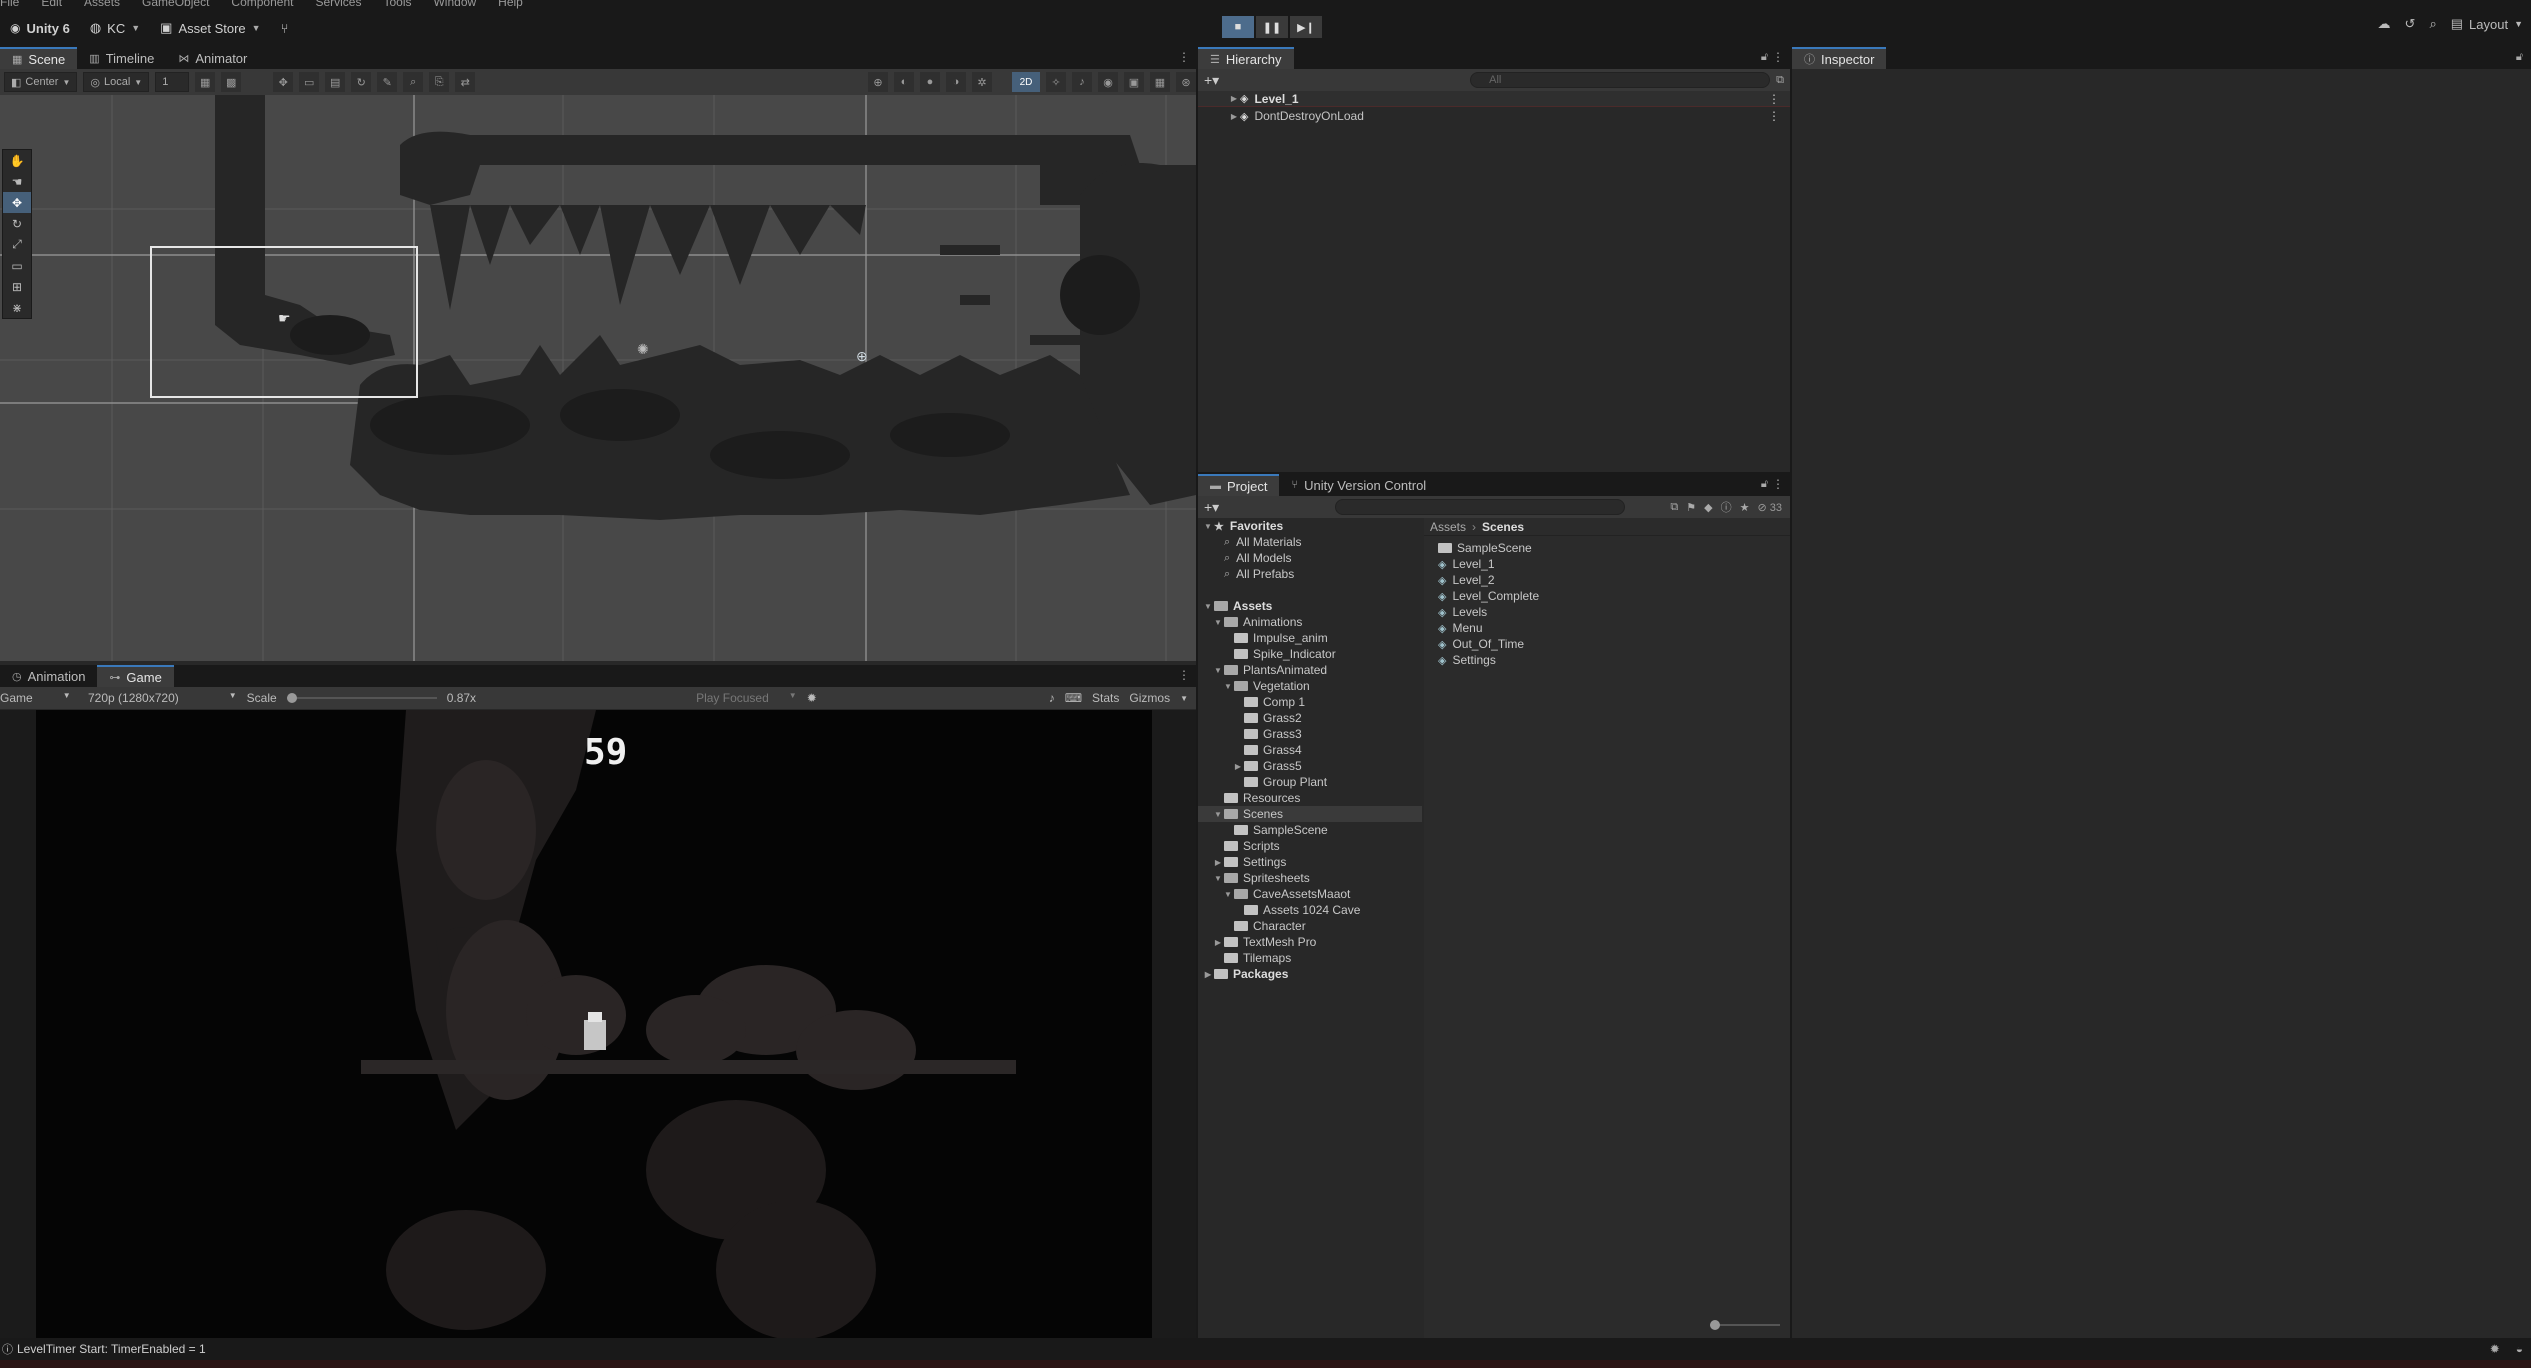 The width and height of the screenshot is (2531, 1368). Describe the element at coordinates (439, 82) in the screenshot. I see `stamp-tool-icon: ⎘` at that location.